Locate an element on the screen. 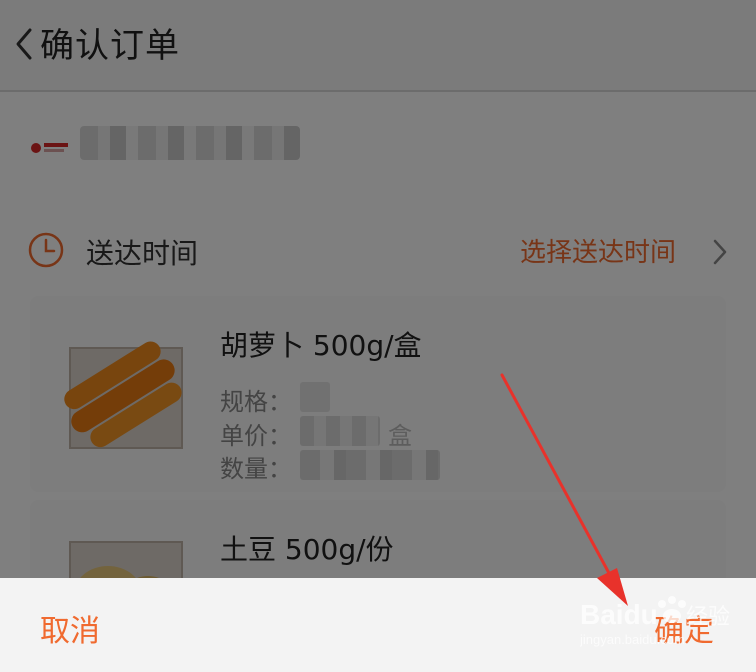  baidu-jingyan-watermark: Baidu 经验 jingyan.baidu.com is located at coordinates (655, 621).